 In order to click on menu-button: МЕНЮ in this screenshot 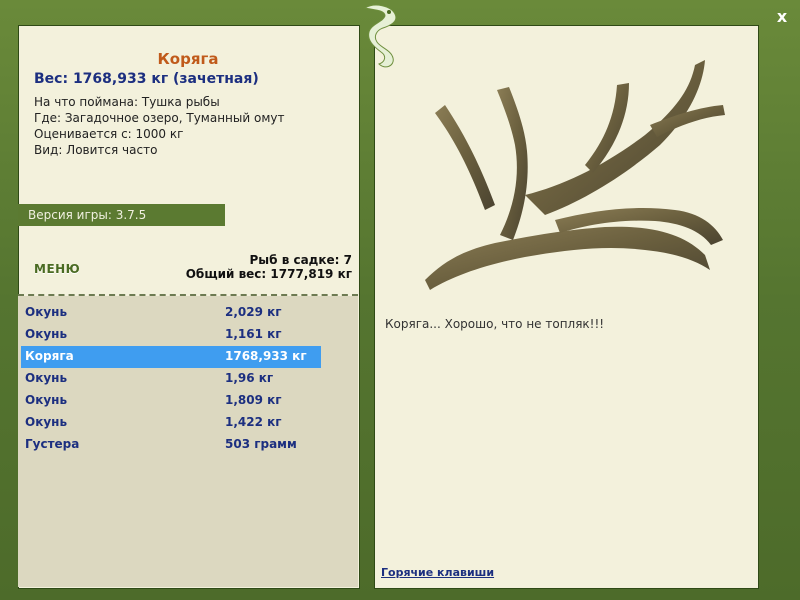, I will do `click(57, 269)`.